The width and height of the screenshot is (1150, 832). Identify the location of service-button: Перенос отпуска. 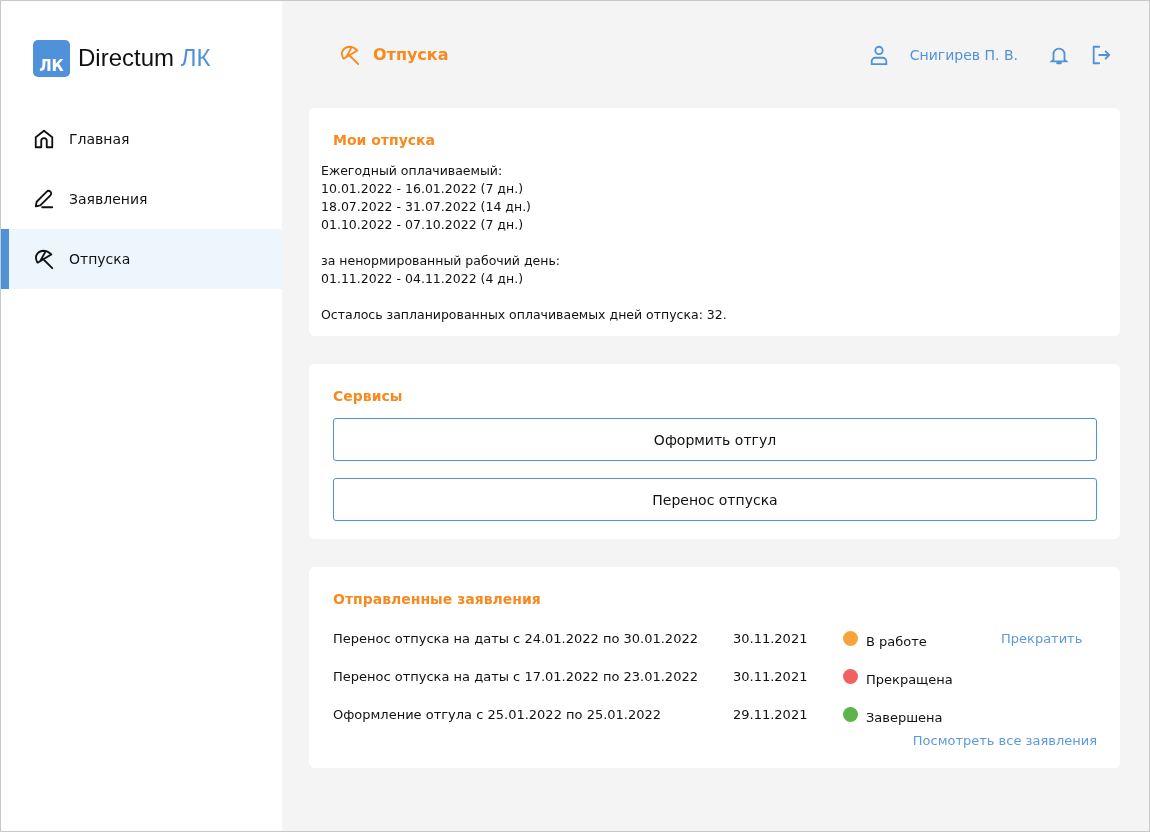
(715, 499).